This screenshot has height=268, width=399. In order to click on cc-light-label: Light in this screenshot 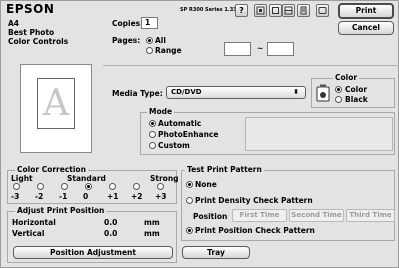, I will do `click(22, 178)`.